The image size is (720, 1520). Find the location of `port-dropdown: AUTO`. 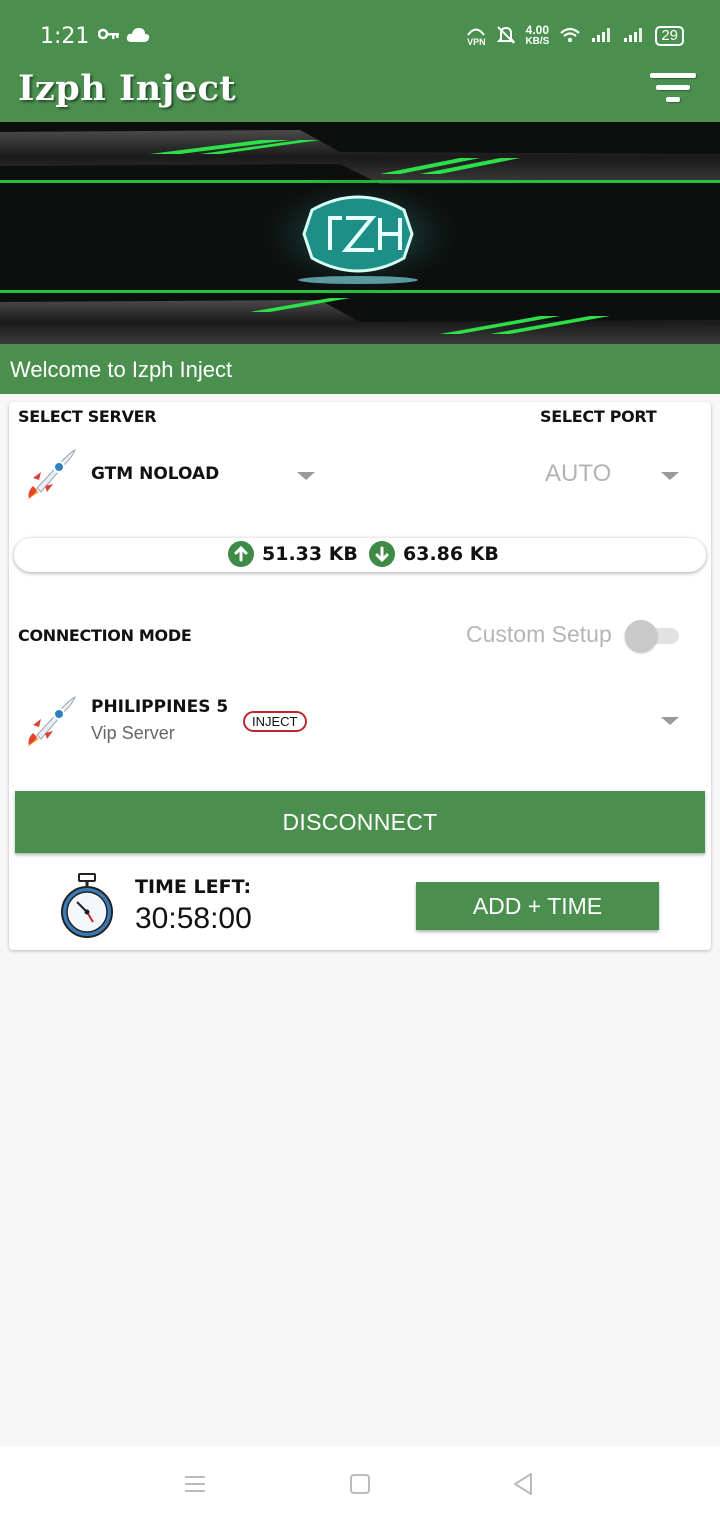

port-dropdown: AUTO is located at coordinates (619, 475).